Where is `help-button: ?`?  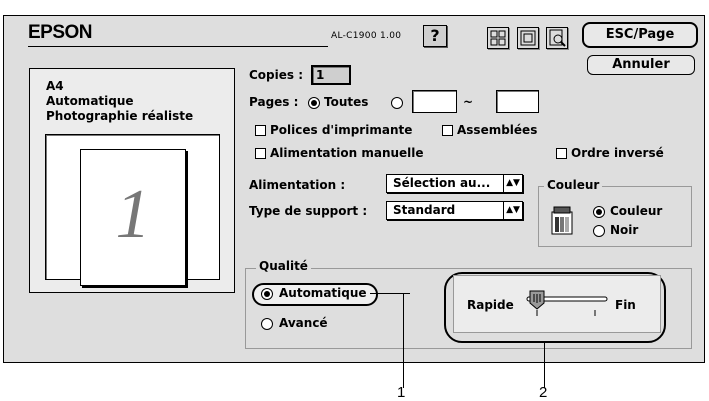
help-button: ? is located at coordinates (435, 36).